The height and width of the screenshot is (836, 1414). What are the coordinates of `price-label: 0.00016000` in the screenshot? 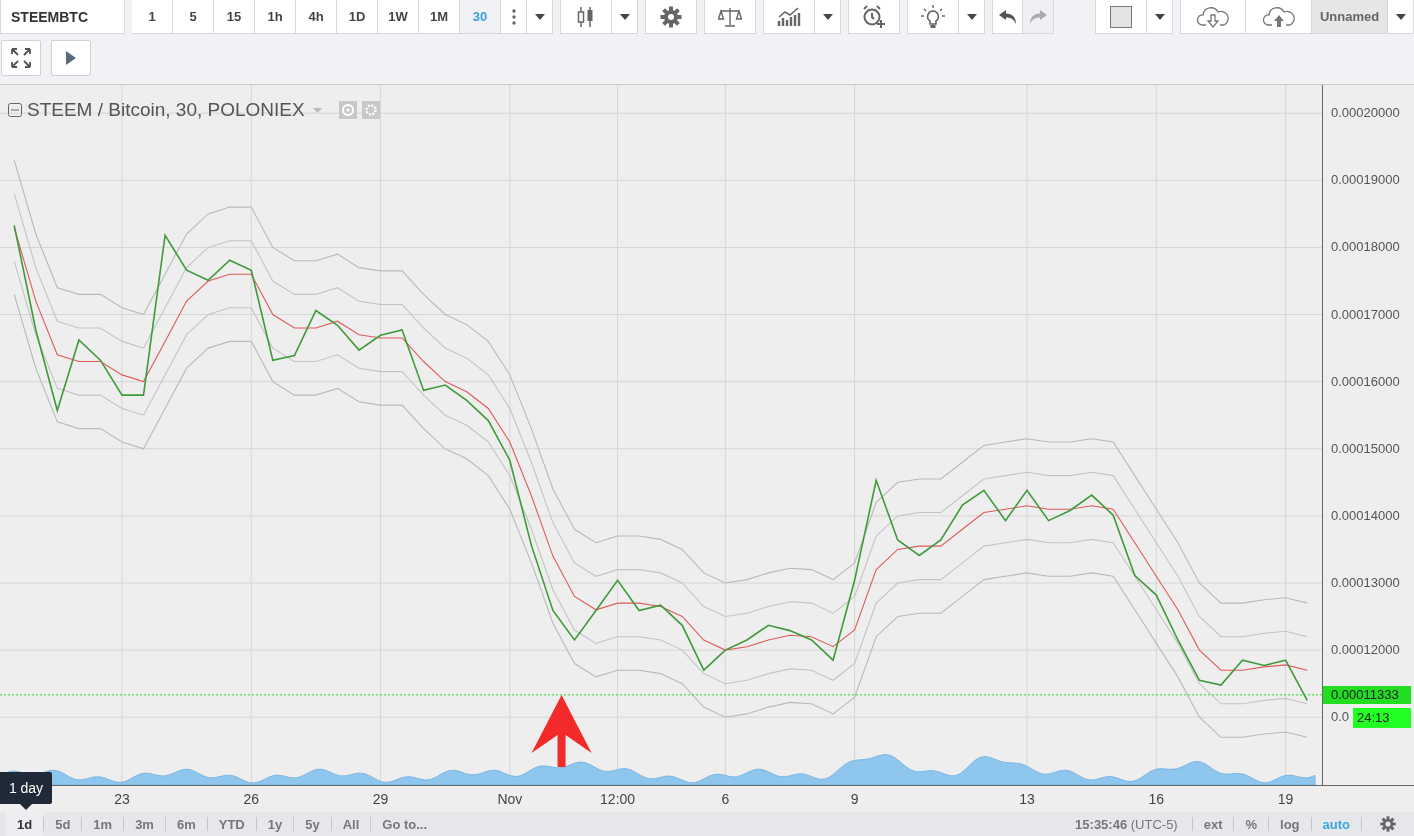 It's located at (1365, 381).